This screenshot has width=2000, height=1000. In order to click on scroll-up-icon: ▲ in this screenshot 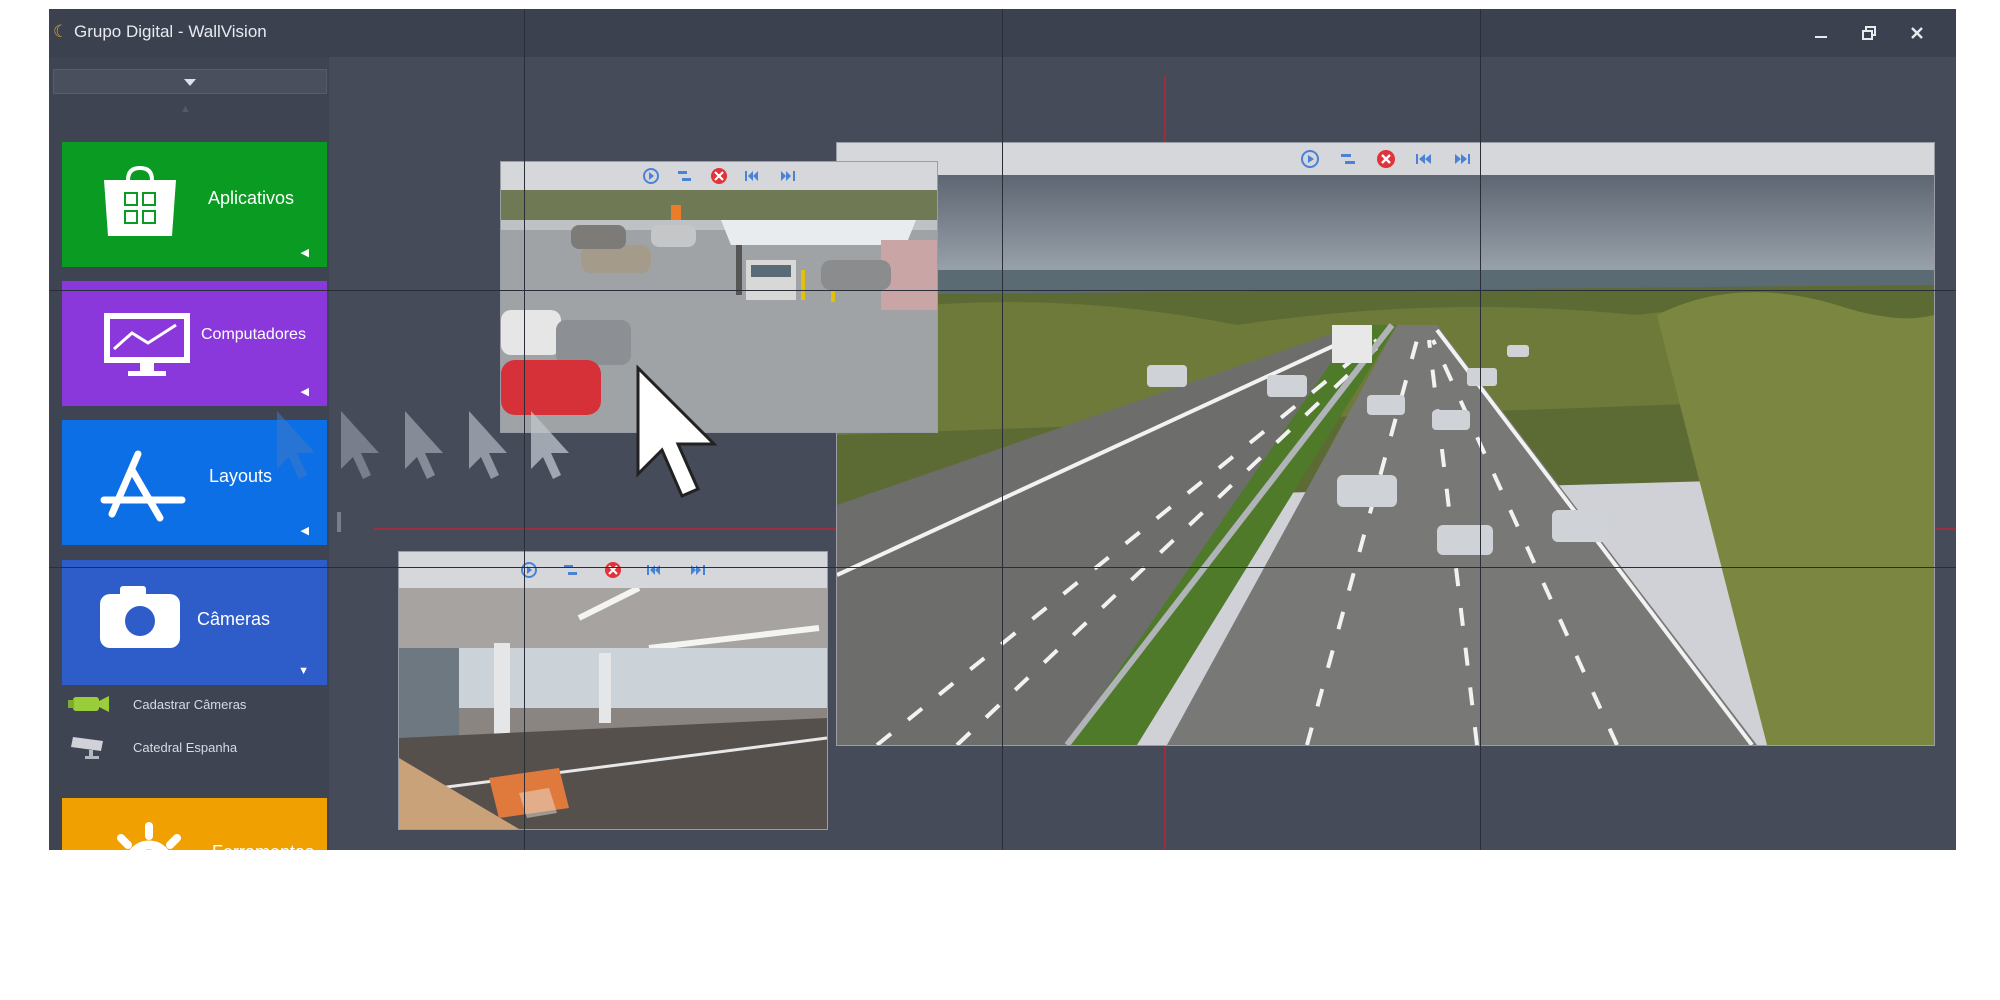, I will do `click(185, 109)`.